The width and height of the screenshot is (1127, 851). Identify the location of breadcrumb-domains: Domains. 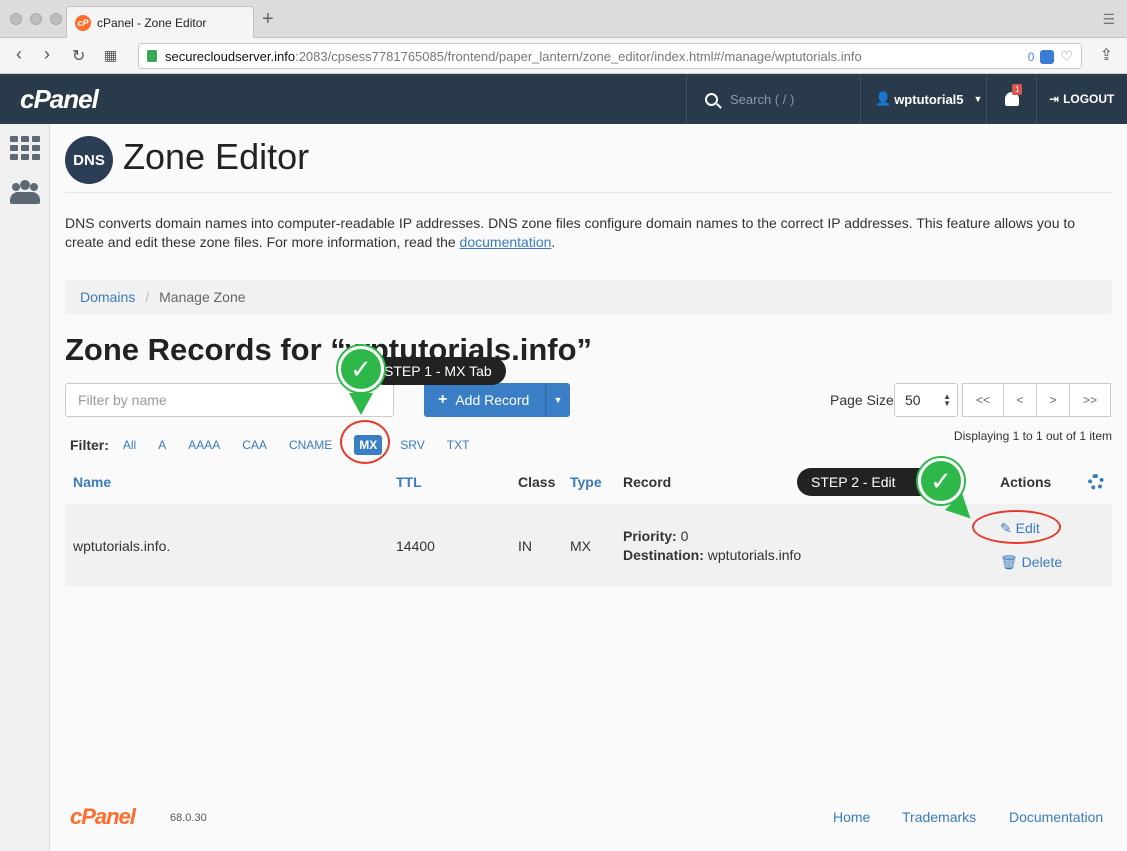
(107, 297).